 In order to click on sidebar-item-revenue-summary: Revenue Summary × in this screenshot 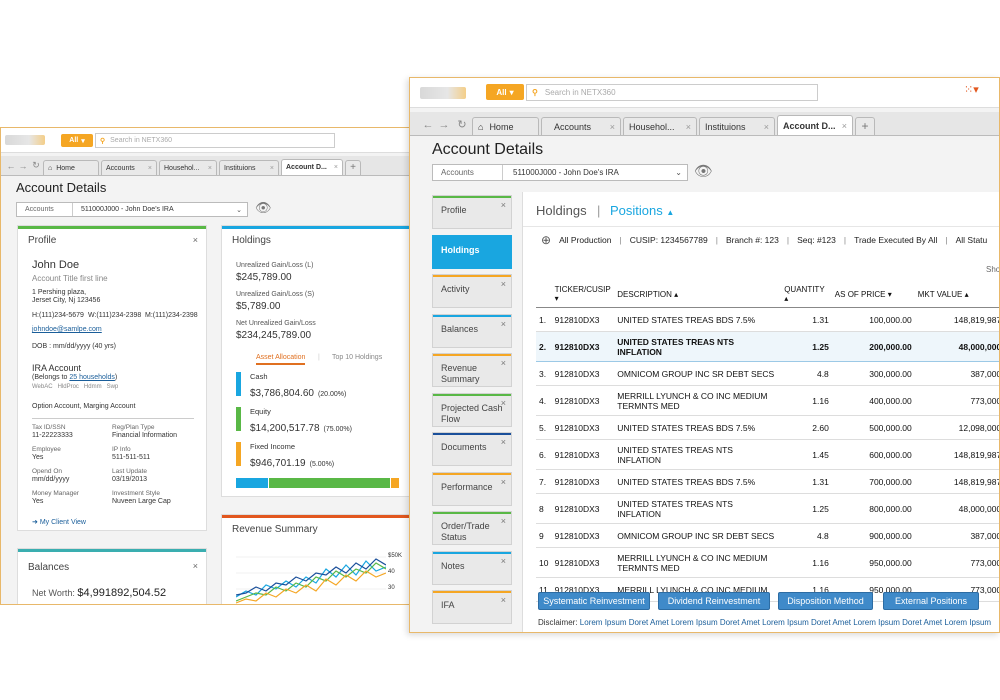, I will do `click(472, 370)`.